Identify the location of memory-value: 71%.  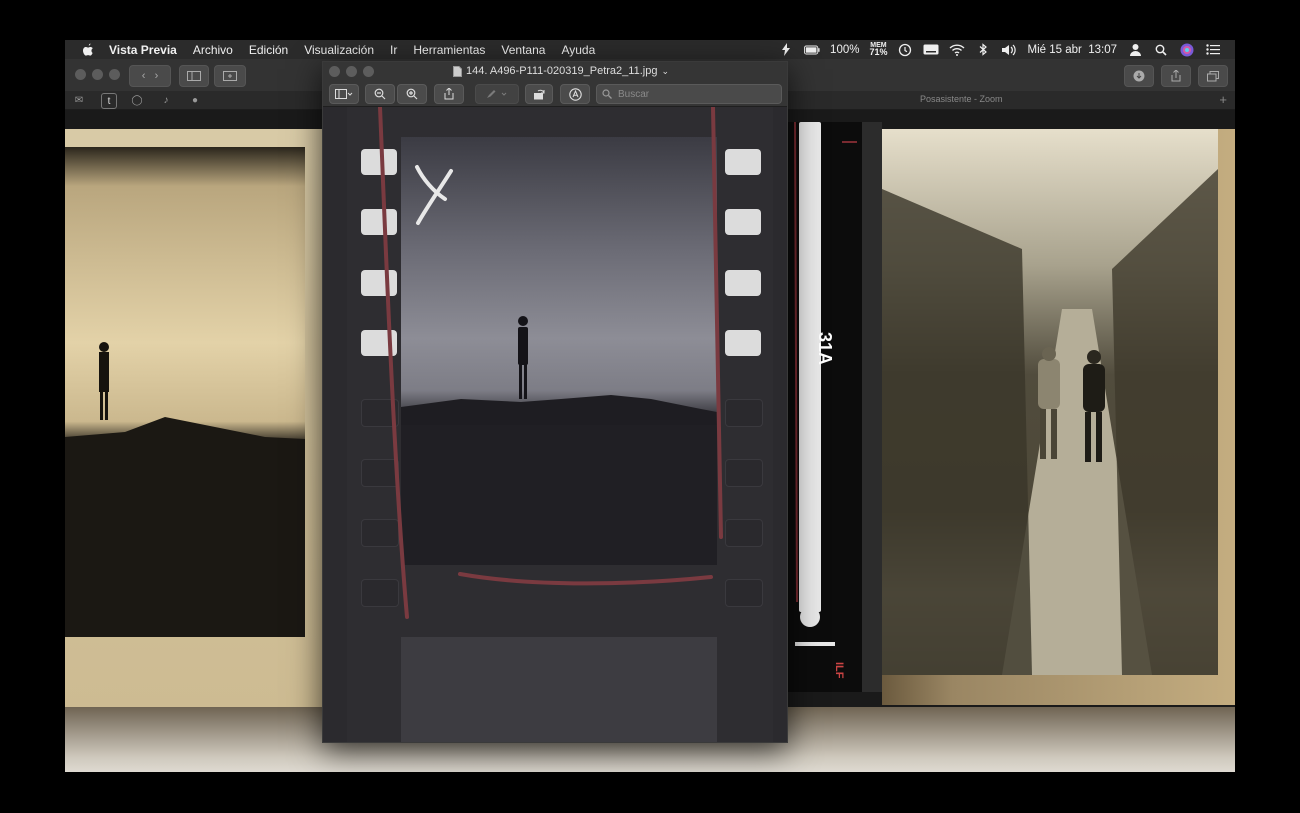
(878, 52).